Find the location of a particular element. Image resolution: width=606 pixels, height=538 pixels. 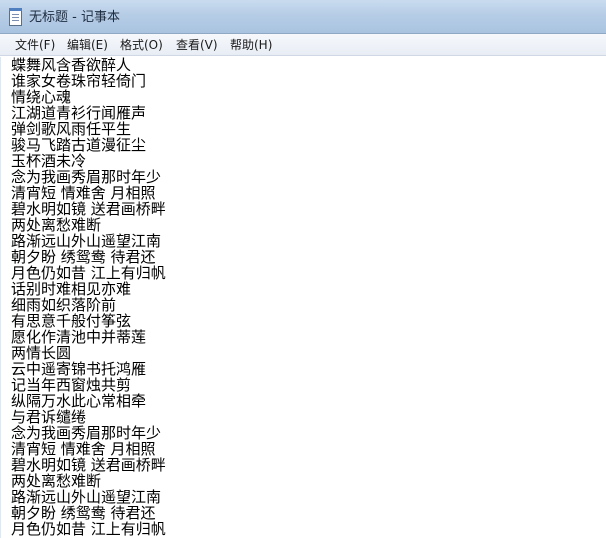

title-bar: 无标题 - 记事本 is located at coordinates (303, 17).